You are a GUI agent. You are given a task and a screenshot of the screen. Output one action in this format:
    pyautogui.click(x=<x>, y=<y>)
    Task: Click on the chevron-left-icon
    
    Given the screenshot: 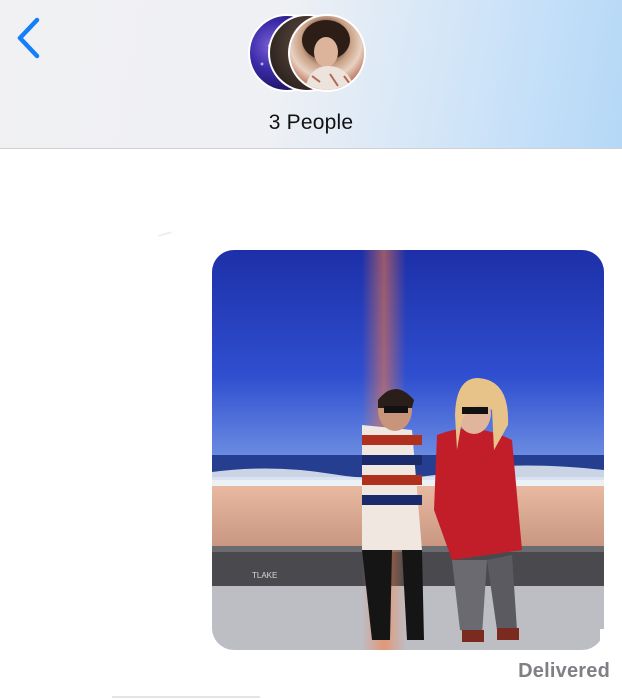 What is the action you would take?
    pyautogui.click(x=28, y=38)
    